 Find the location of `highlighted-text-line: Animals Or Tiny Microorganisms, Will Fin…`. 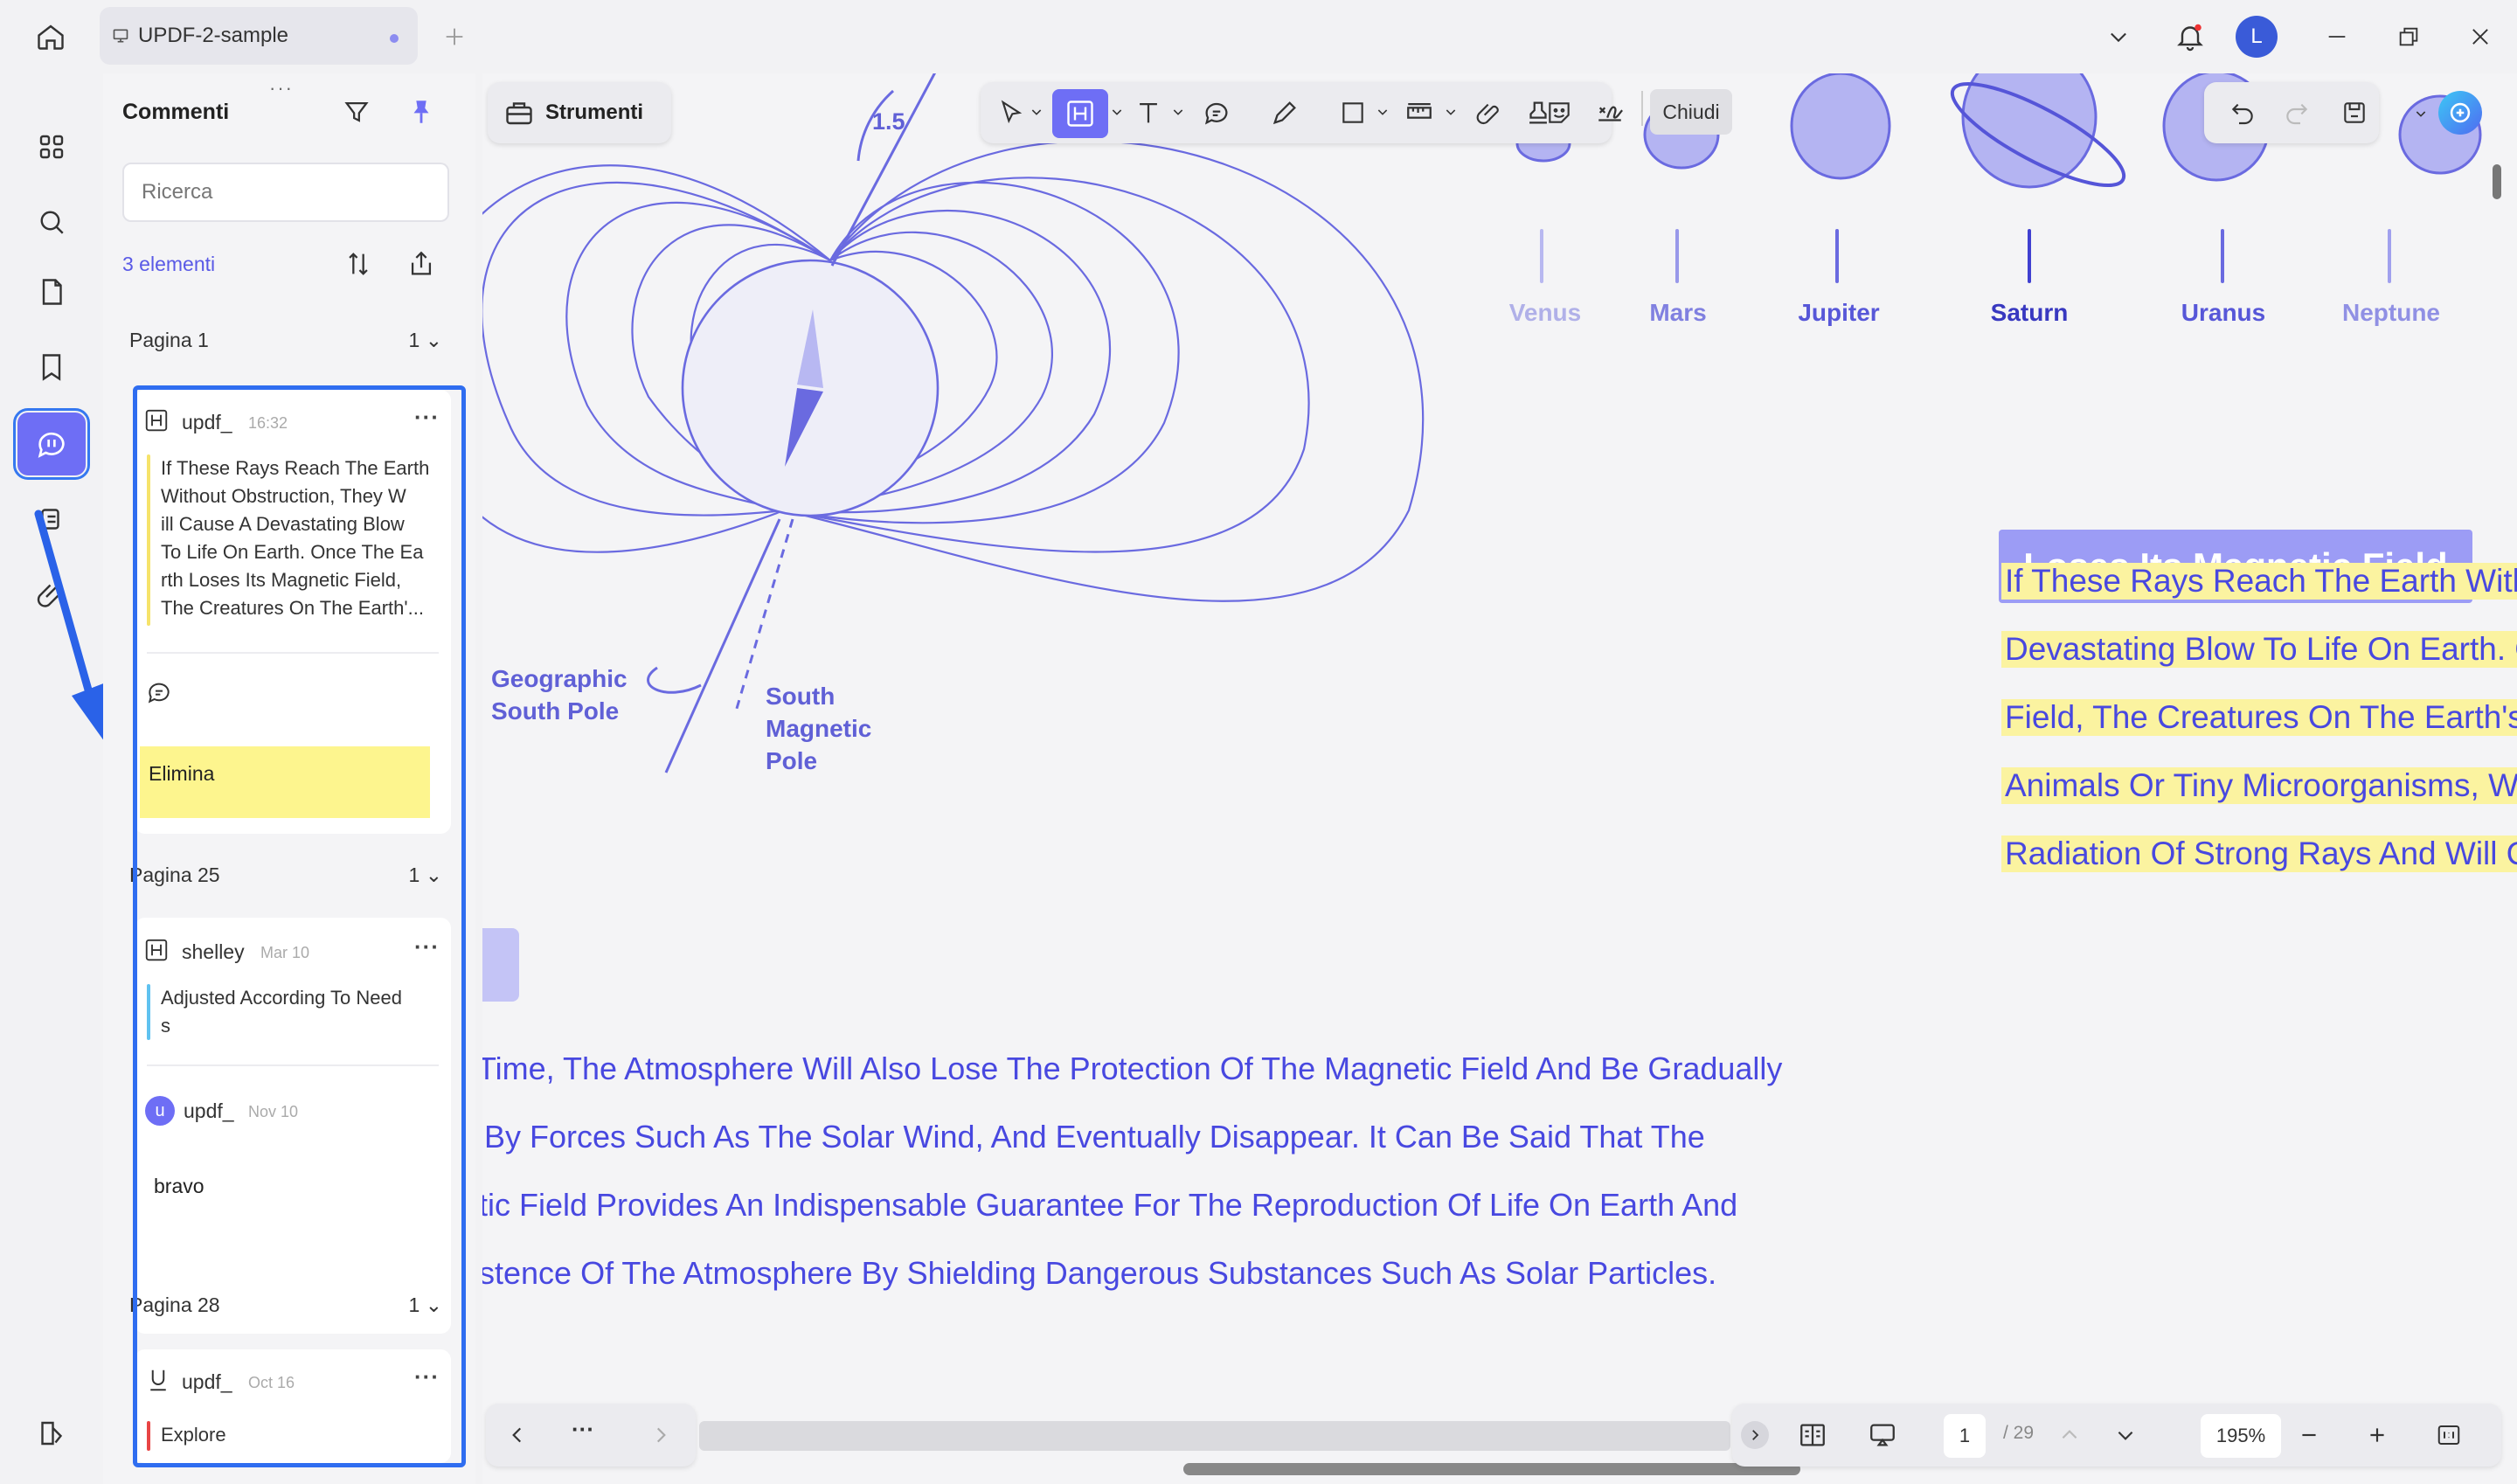

highlighted-text-line: Animals Or Tiny Microorganisms, Will Fin… is located at coordinates (2259, 785).